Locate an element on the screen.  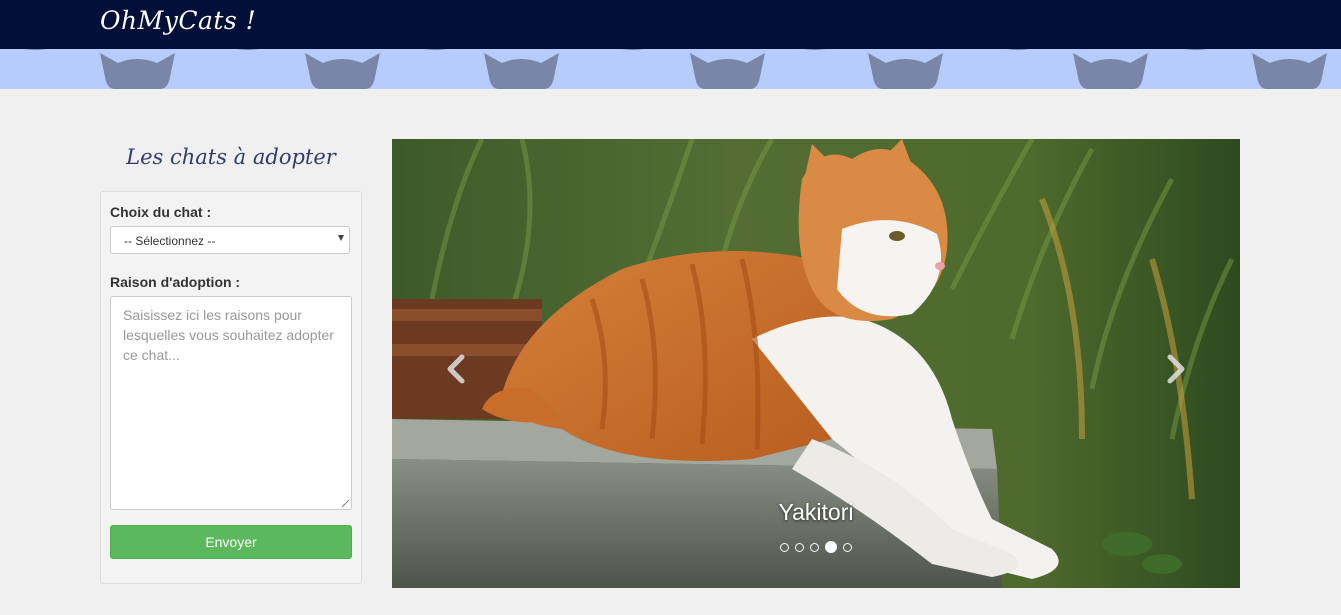
submit-button: Envoyer is located at coordinates (231, 542).